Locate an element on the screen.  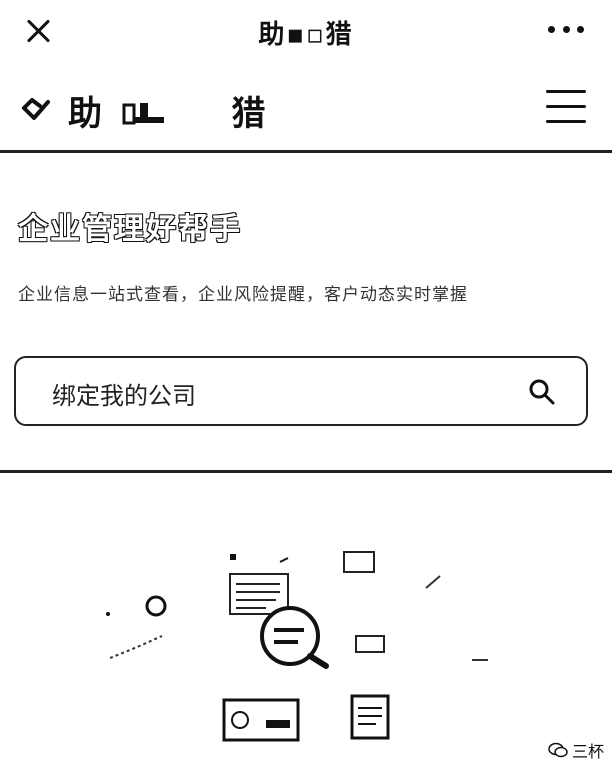
brand-name: 助 猎 is located at coordinates (169, 110).